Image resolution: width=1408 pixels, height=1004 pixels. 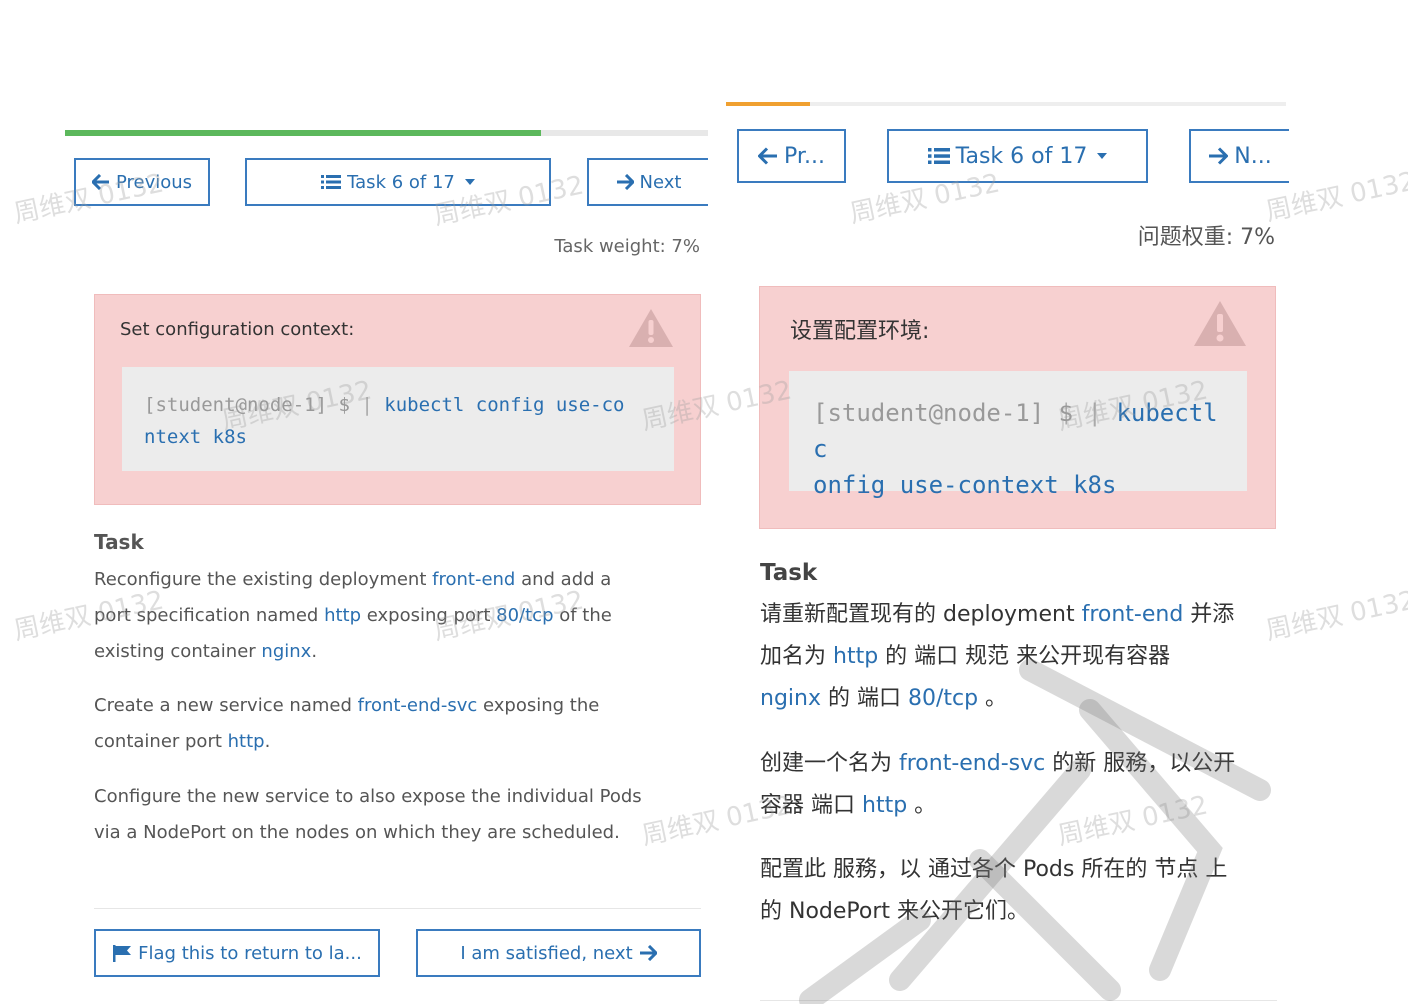 I want to click on alert-title: Set configuration context:, so click(x=237, y=329).